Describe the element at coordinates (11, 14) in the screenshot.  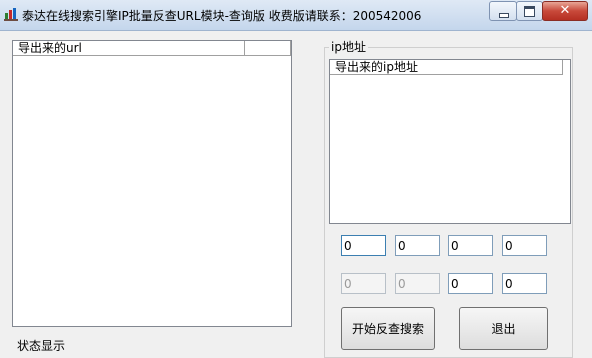
I see `app-icon` at that location.